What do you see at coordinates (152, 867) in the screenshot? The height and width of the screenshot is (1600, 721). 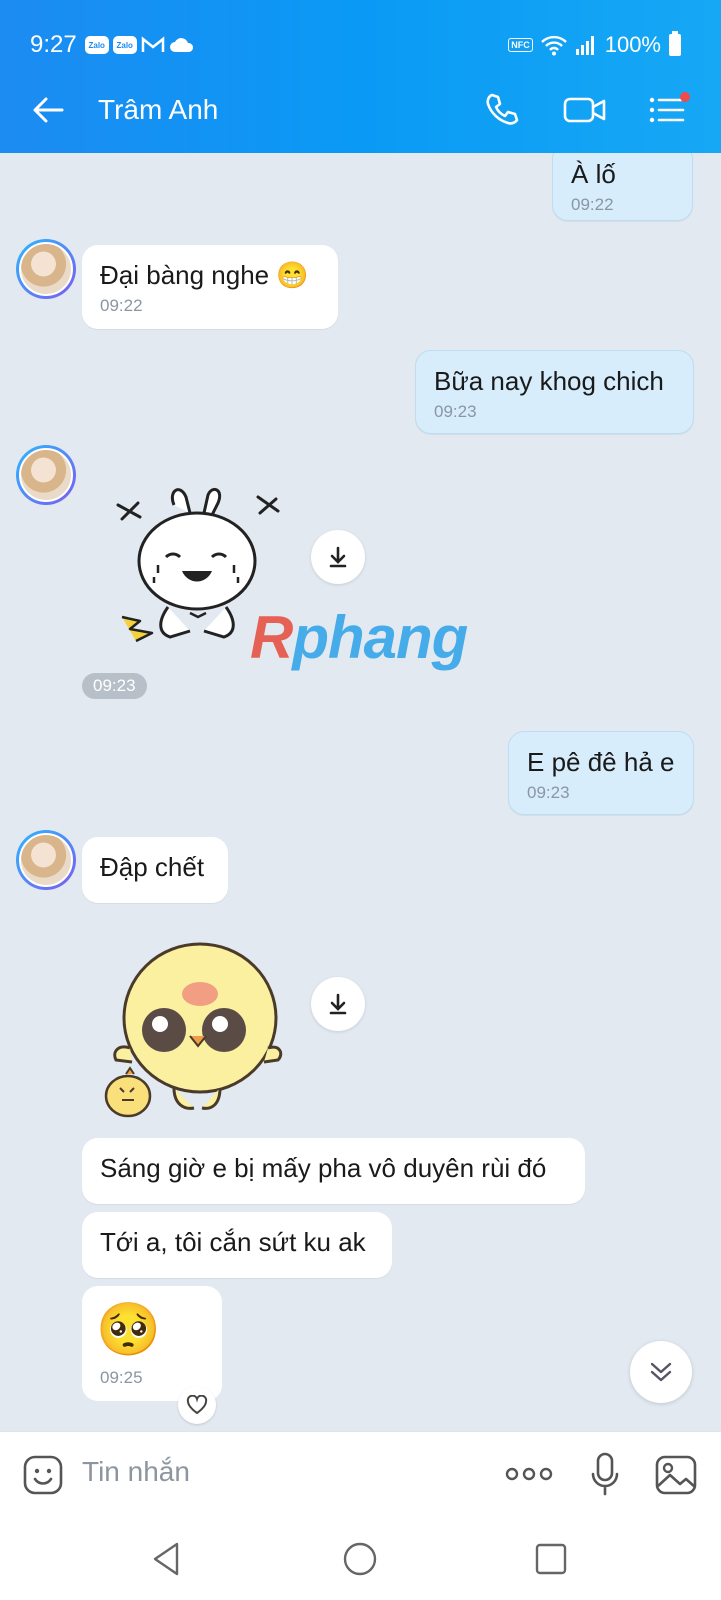 I see `message-text: Đập chết` at bounding box center [152, 867].